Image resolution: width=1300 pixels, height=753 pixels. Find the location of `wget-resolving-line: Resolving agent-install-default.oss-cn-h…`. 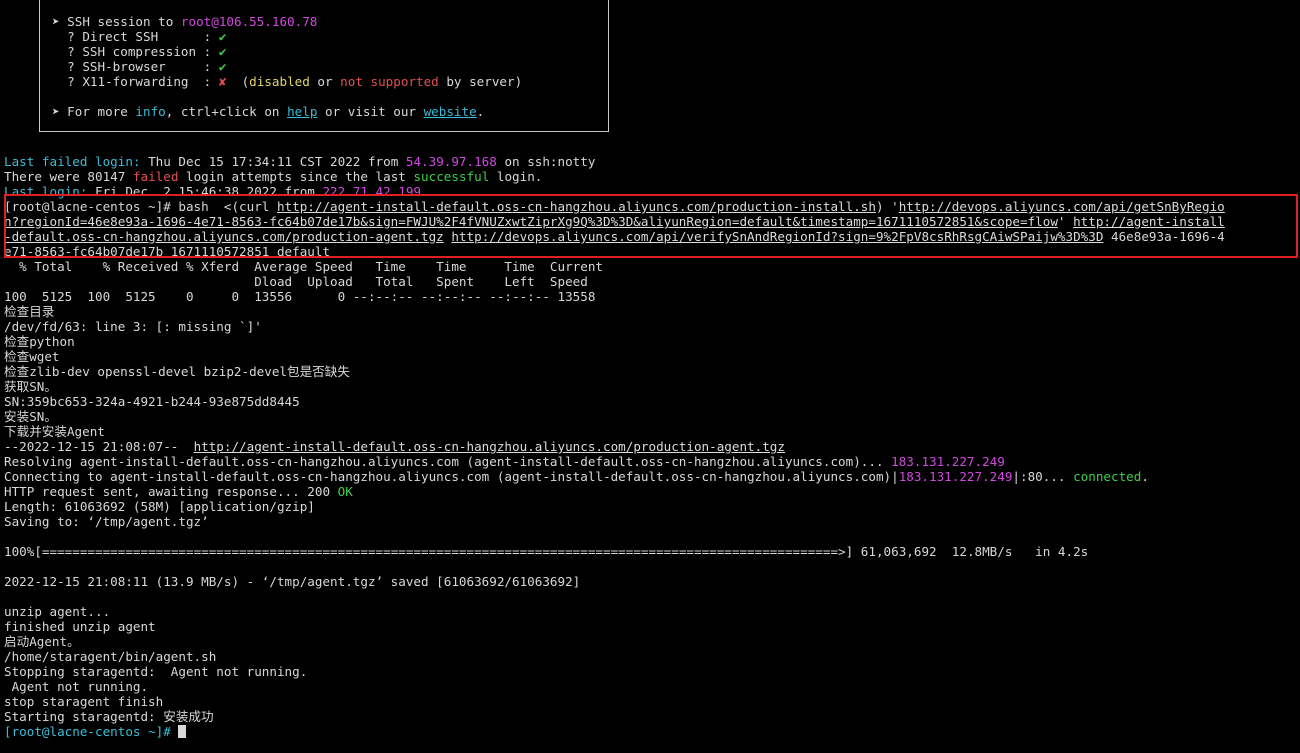

wget-resolving-line: Resolving agent-install-default.oss-cn-h… is located at coordinates (504, 461).